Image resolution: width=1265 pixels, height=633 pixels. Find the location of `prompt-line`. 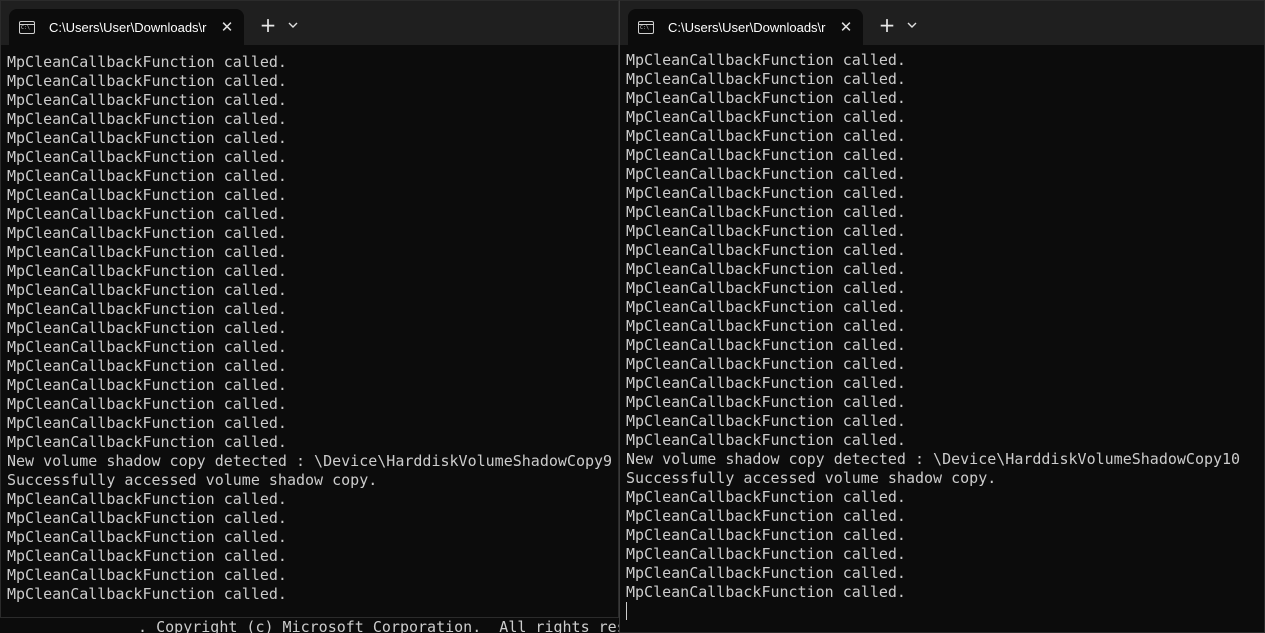

prompt-line is located at coordinates (945, 611).